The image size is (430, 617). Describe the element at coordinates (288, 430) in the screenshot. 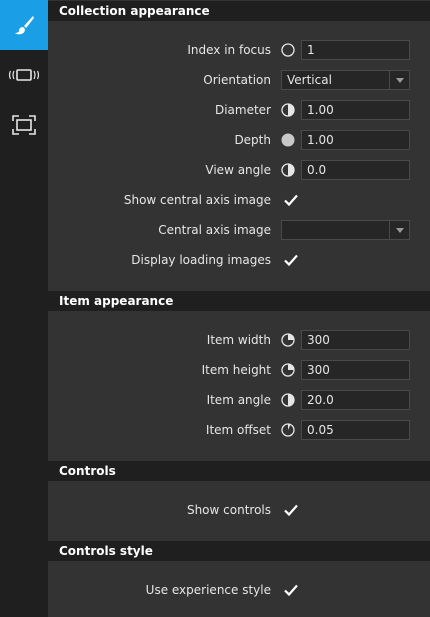

I see `sliver-circle-icon` at that location.